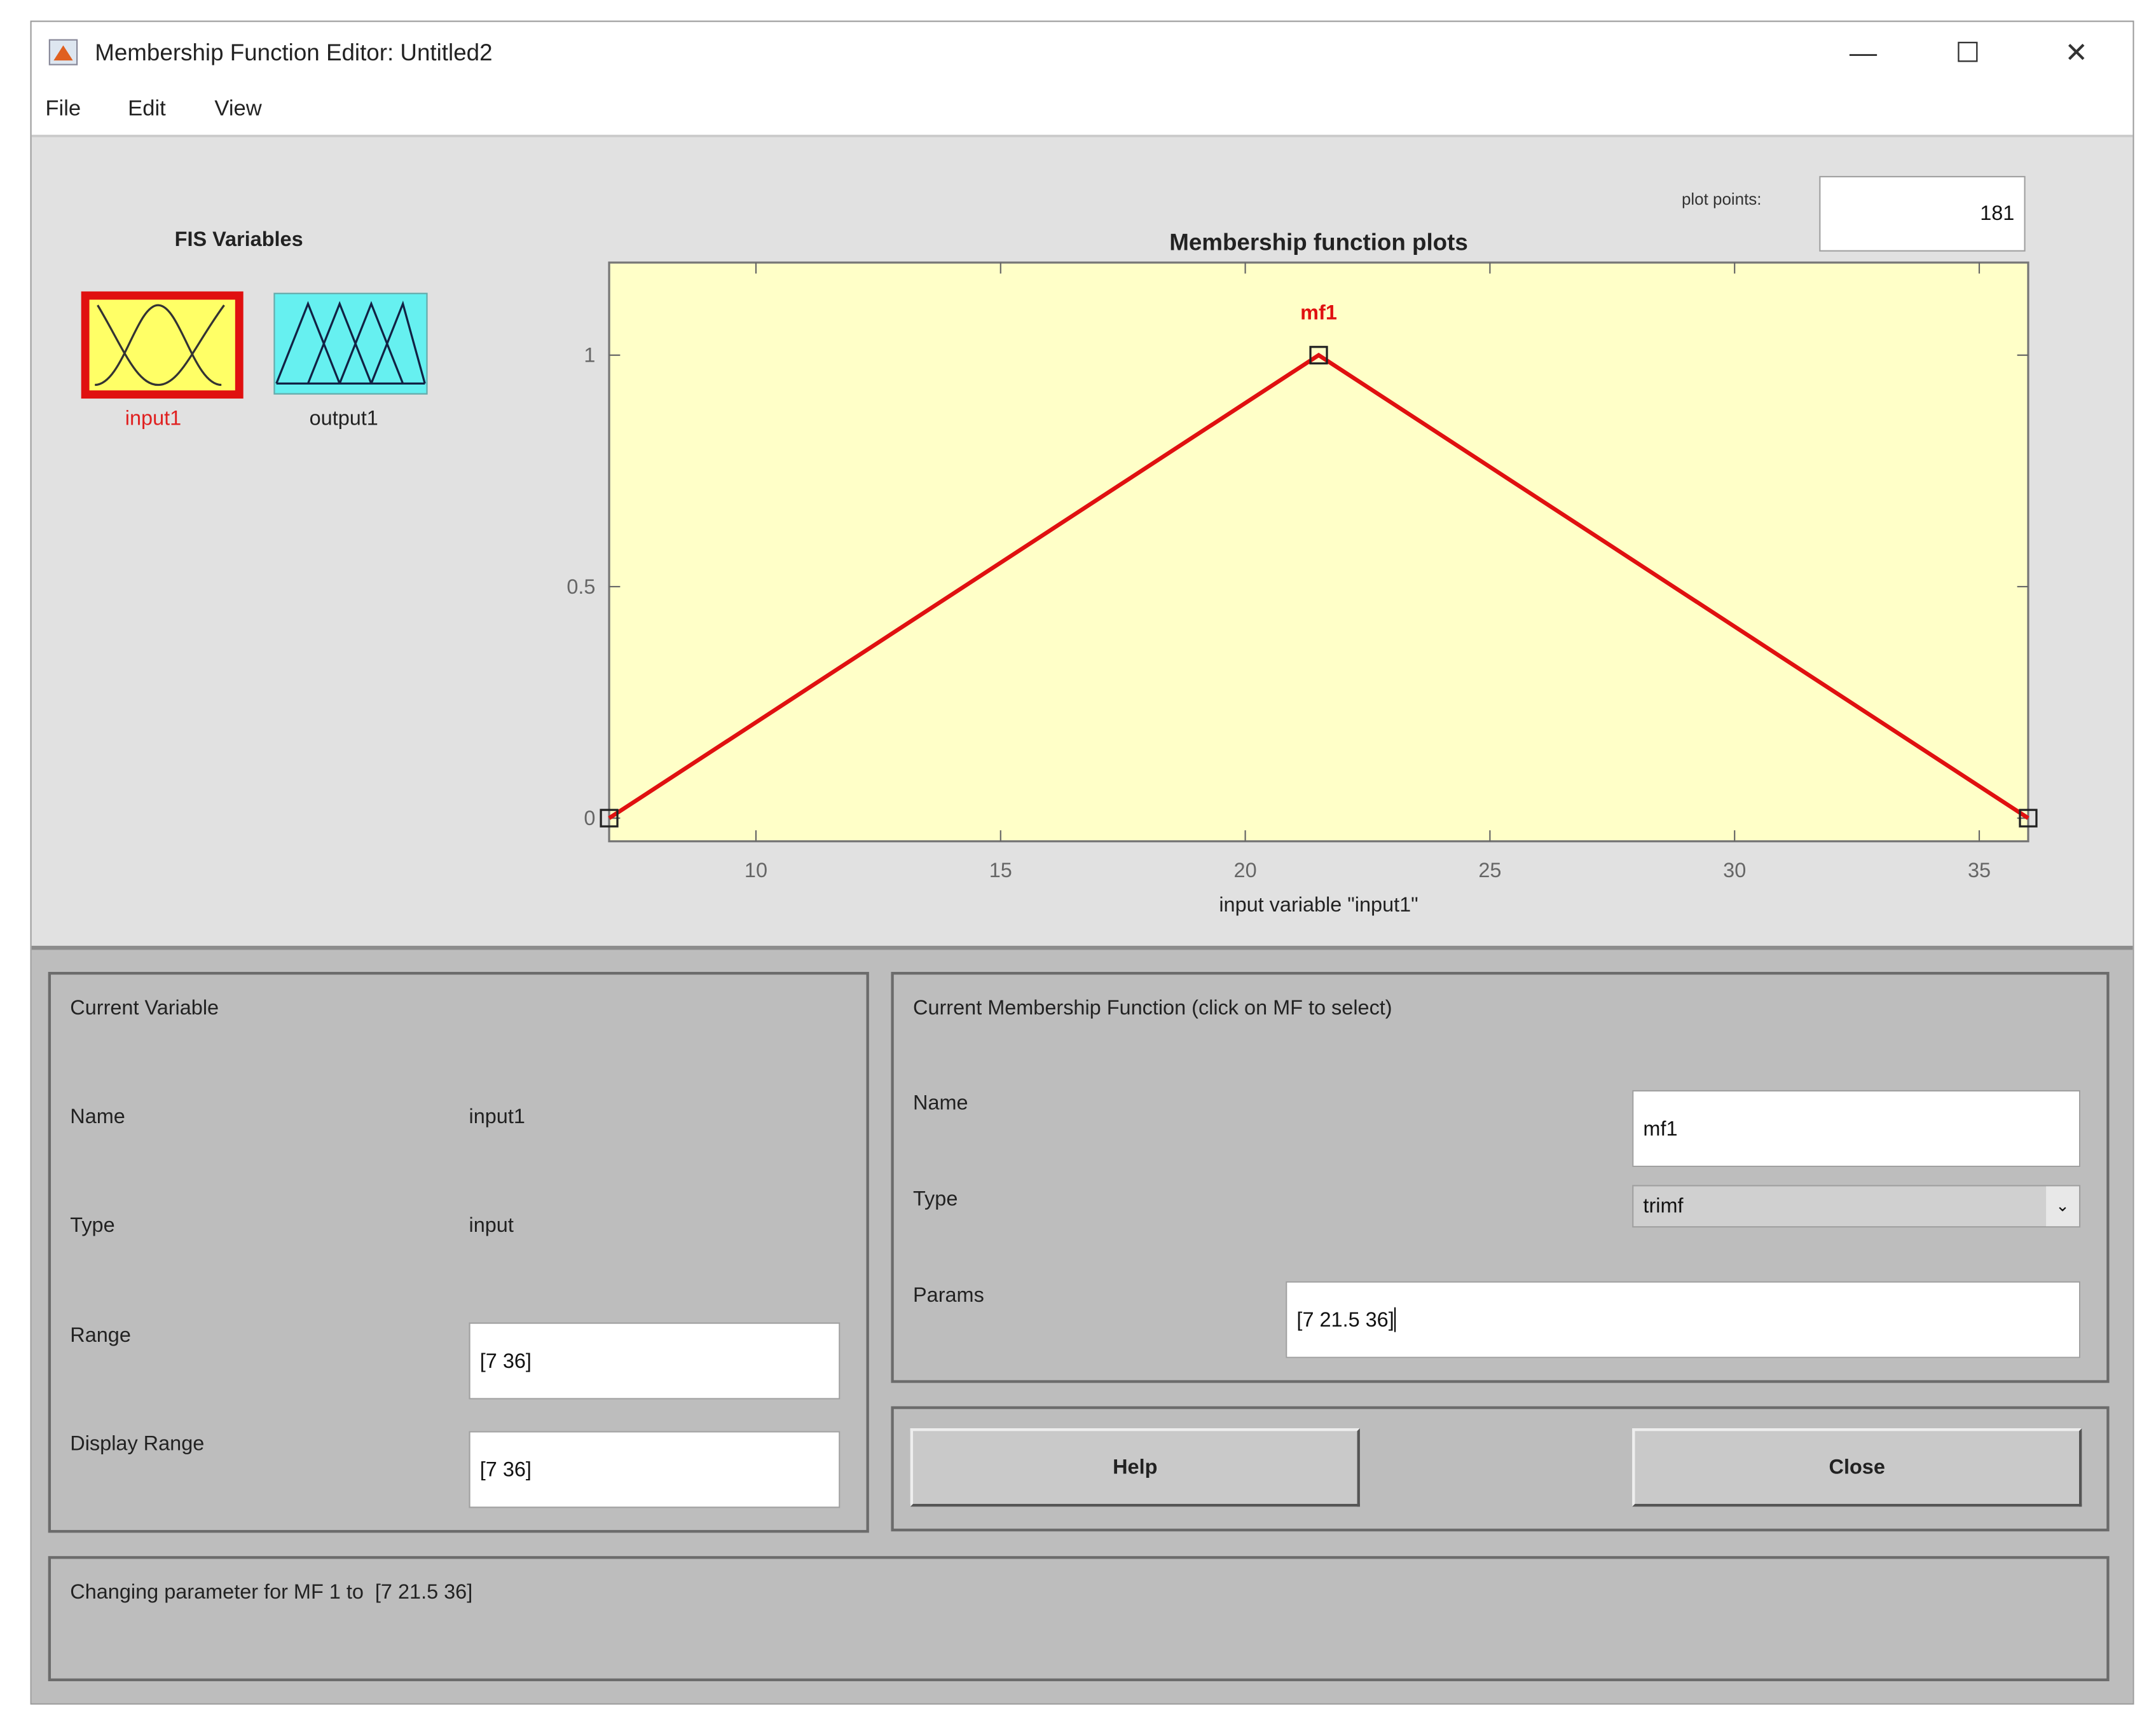 The height and width of the screenshot is (1720, 2156). What do you see at coordinates (237, 111) in the screenshot?
I see `menu-view: View` at bounding box center [237, 111].